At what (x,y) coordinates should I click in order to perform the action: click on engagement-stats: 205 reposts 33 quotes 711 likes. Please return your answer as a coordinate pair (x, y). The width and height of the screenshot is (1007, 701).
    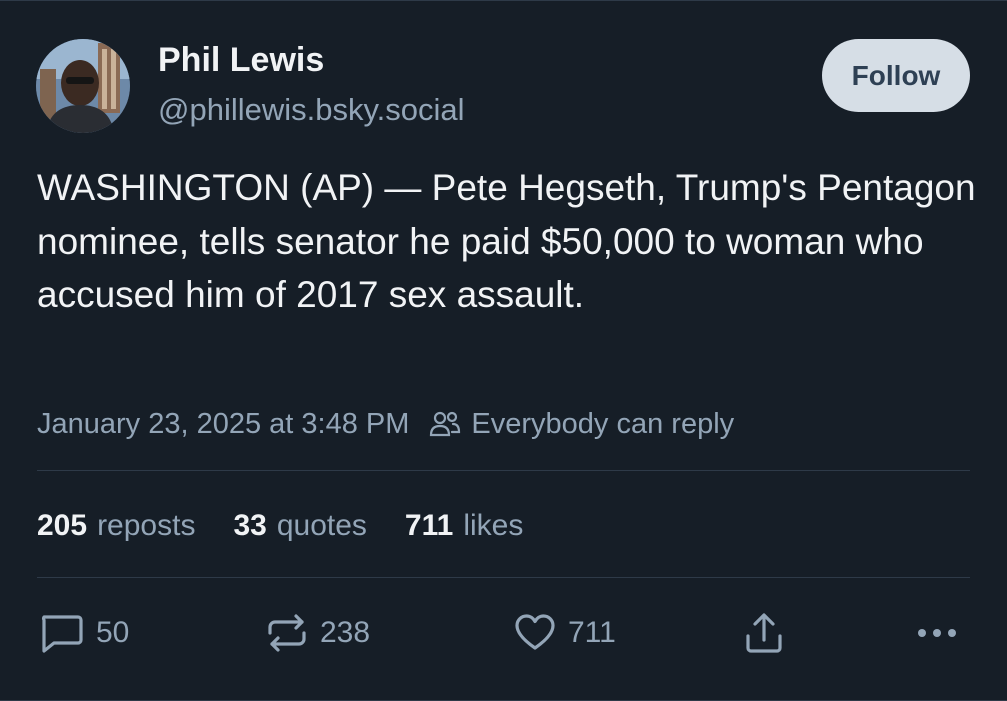
    Looking at the image, I should click on (299, 526).